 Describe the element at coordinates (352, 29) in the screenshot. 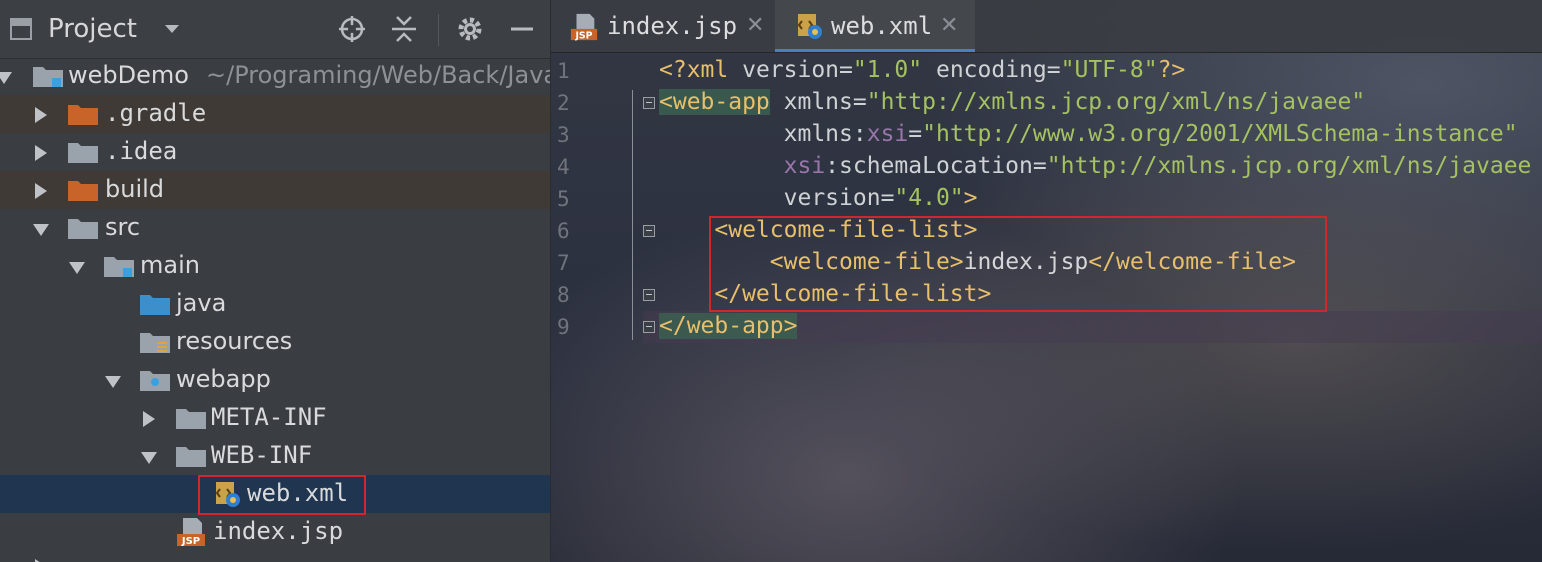

I see `locate-file-icon` at that location.